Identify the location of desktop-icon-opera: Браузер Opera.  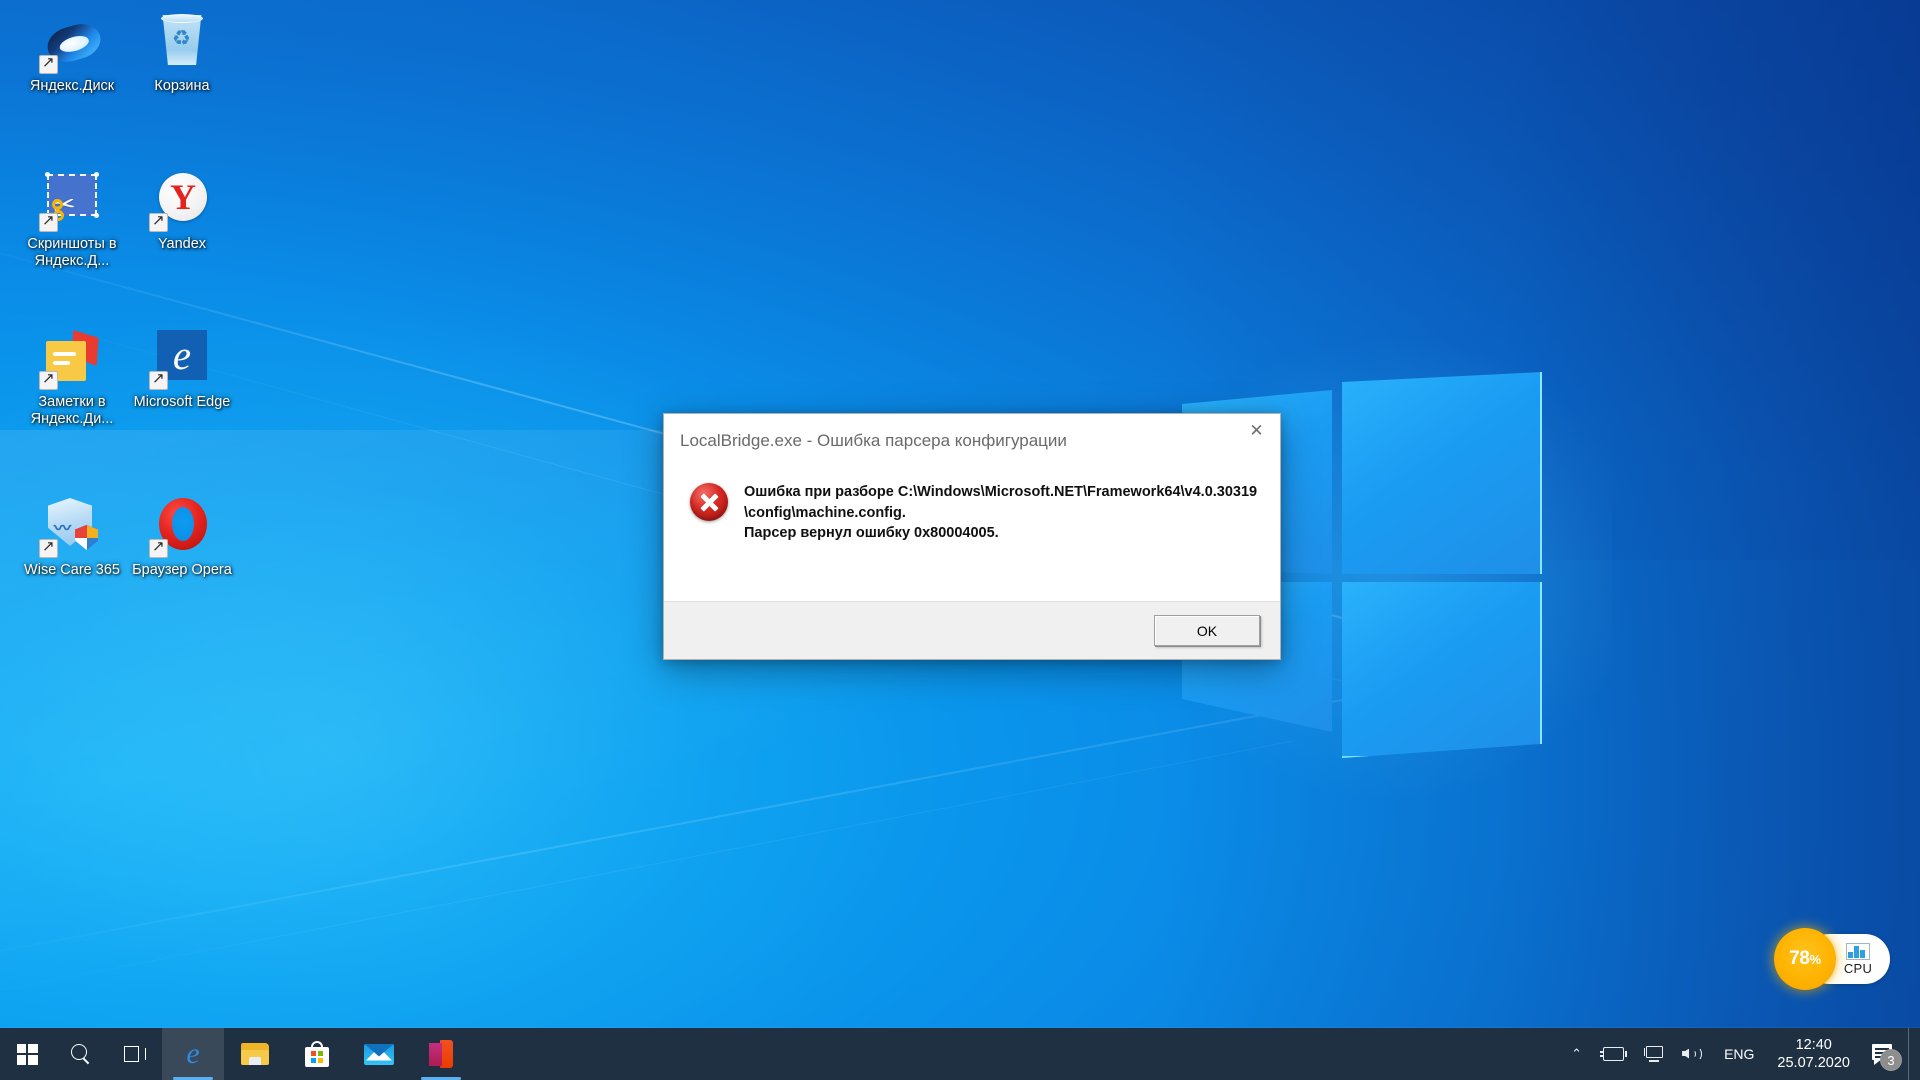
(182, 536).